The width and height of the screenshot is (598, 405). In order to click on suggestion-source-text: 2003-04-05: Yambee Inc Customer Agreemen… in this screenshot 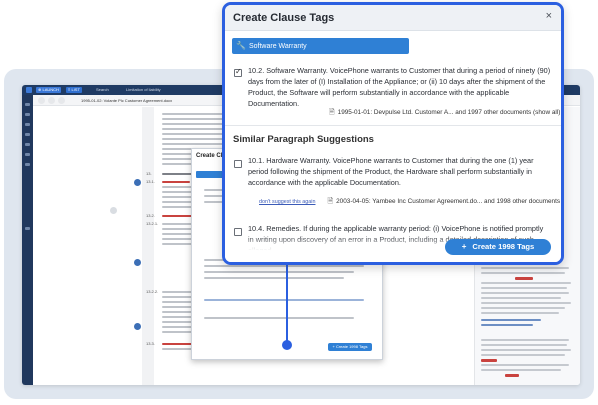, I will do `click(448, 201)`.